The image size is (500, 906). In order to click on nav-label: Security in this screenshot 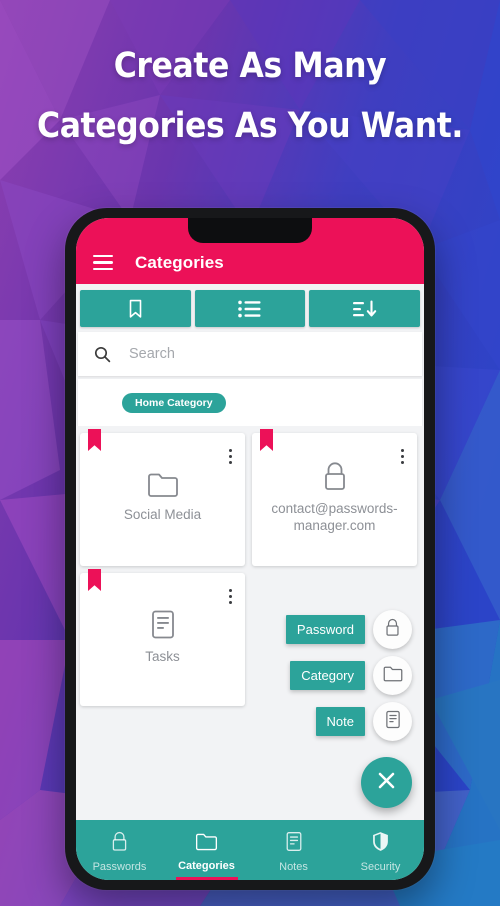, I will do `click(380, 866)`.